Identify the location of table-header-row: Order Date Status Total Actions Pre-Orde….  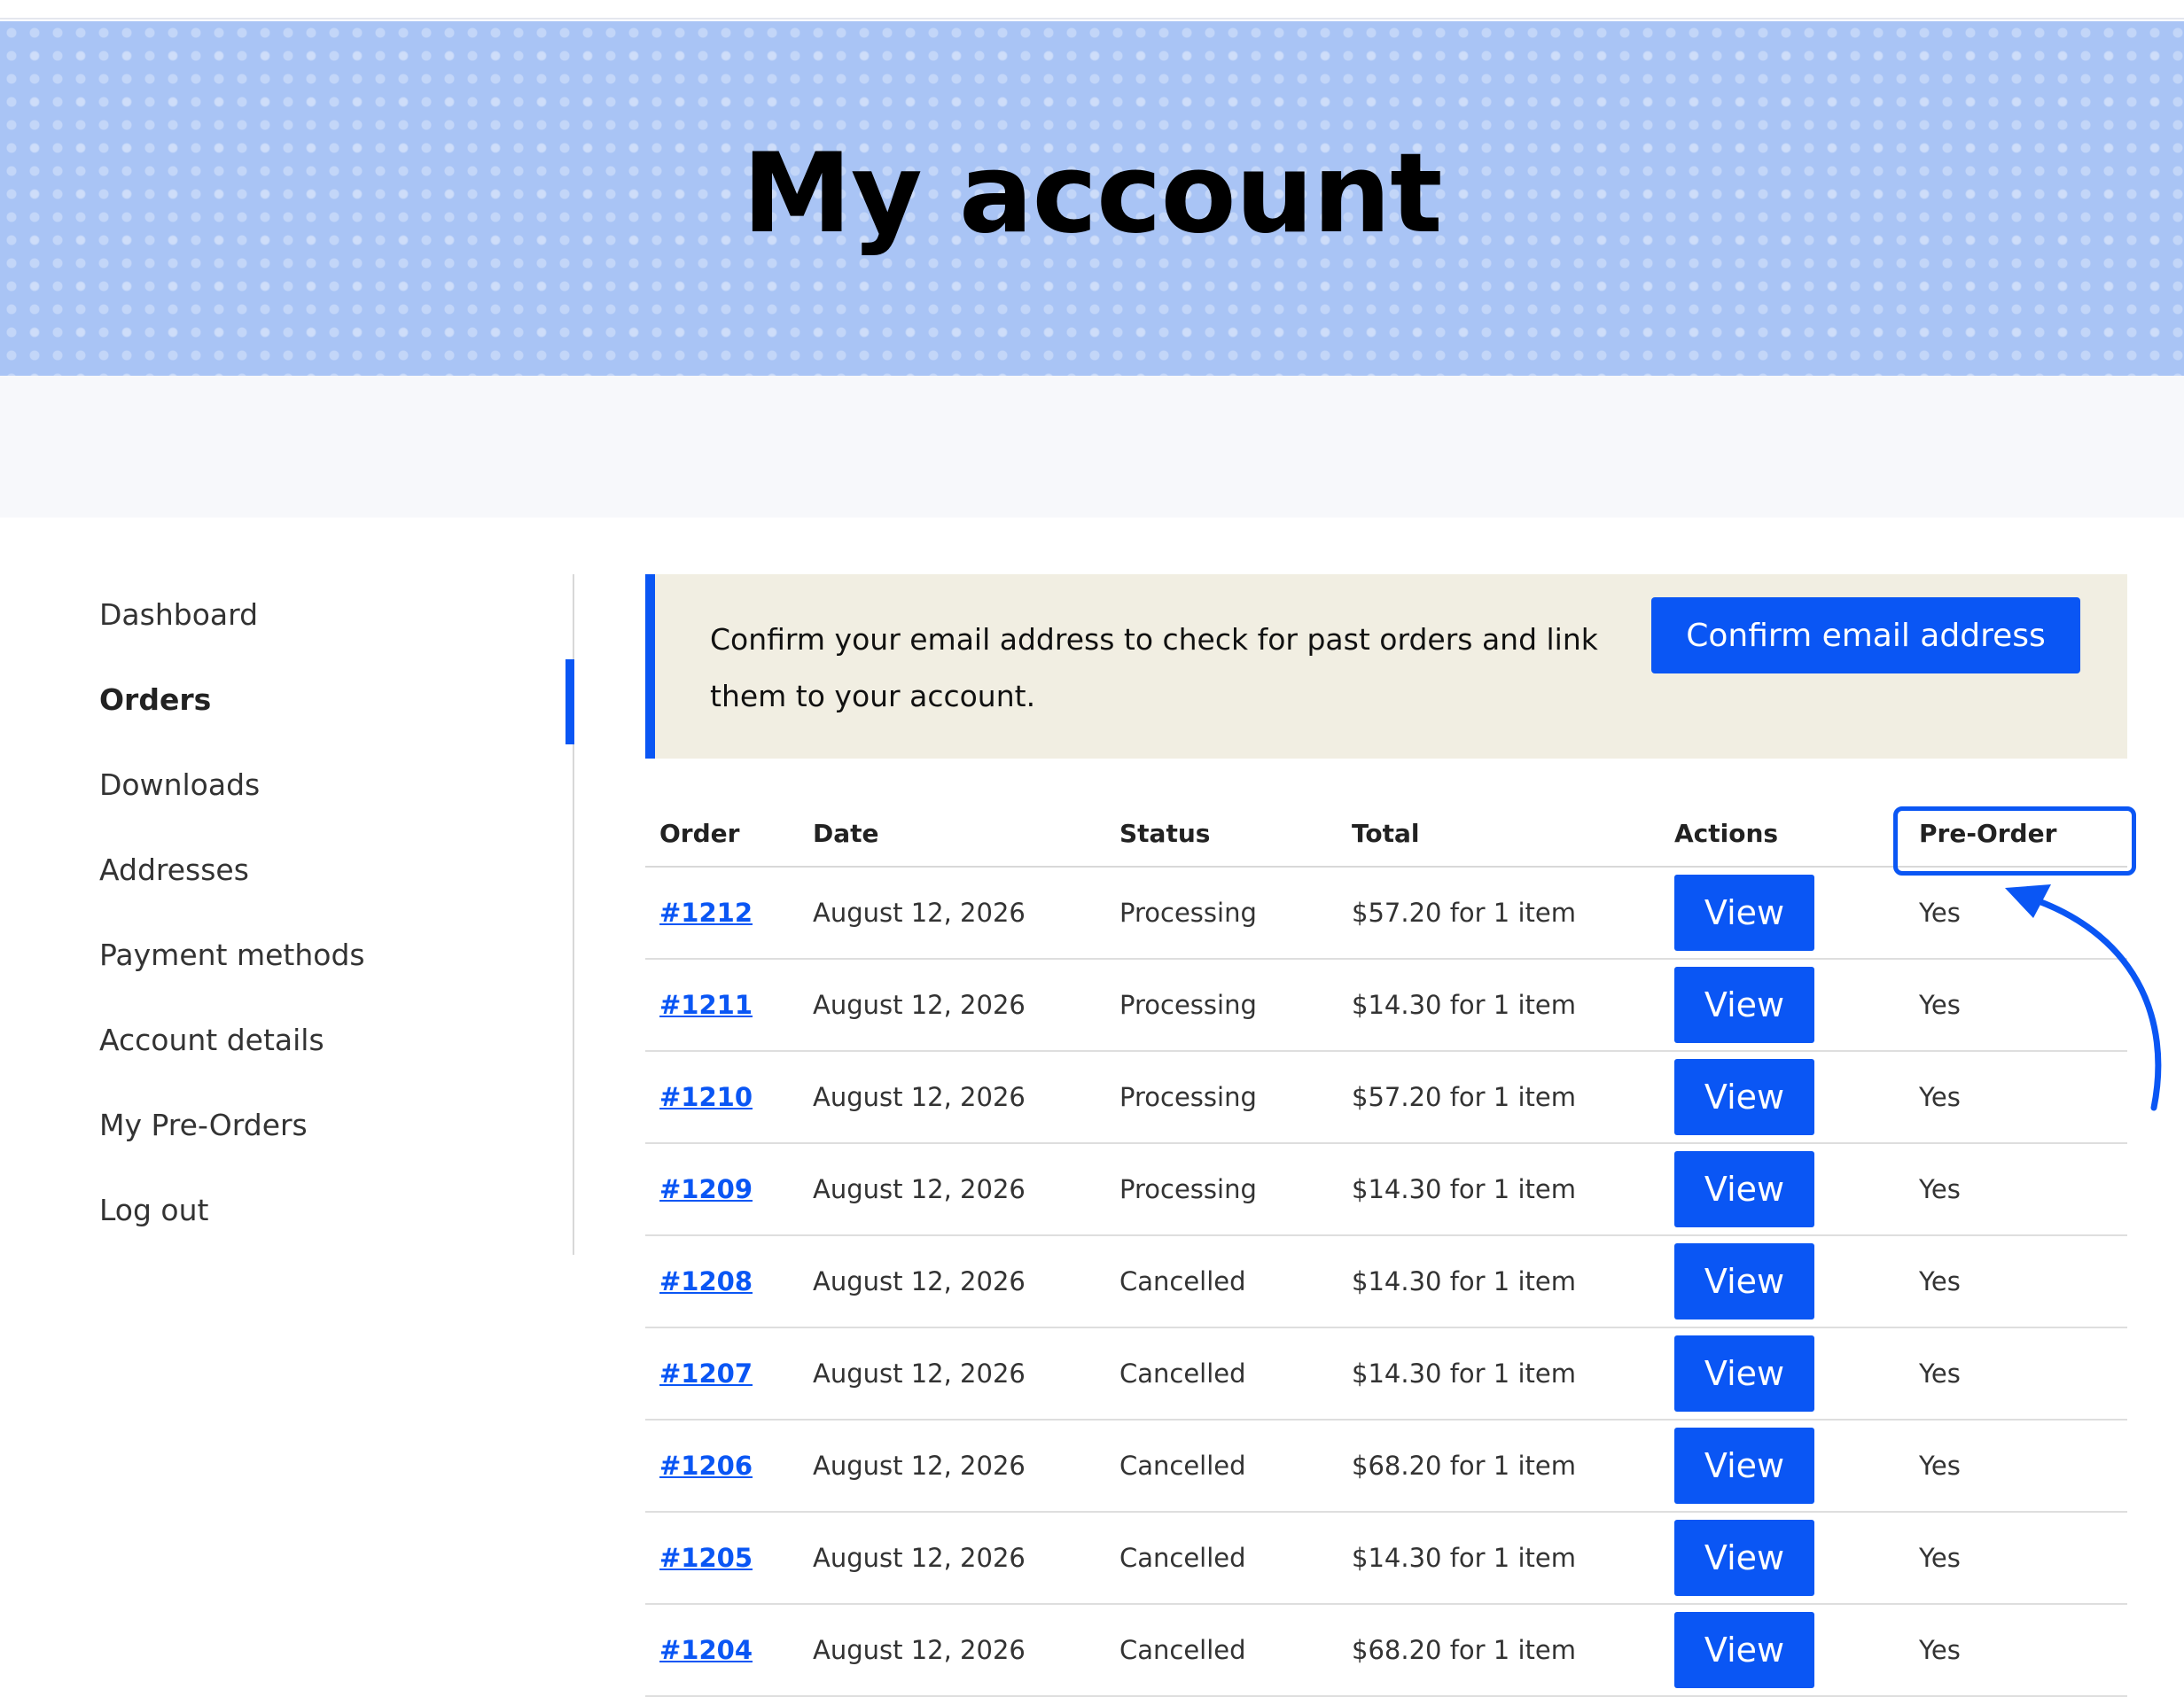
(1386, 834).